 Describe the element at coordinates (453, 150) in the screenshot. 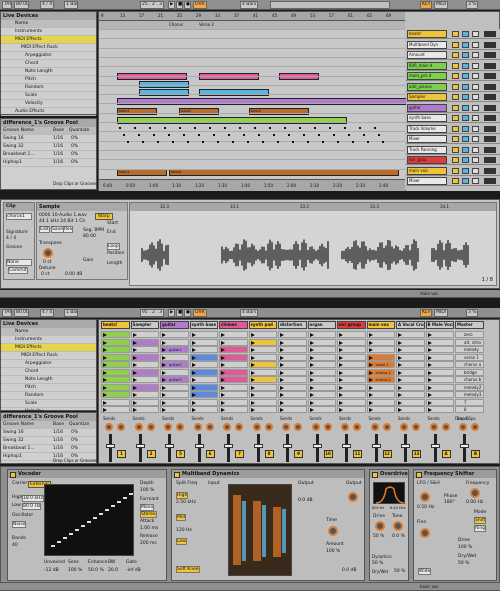

I see `track-header: Track Panning` at that location.